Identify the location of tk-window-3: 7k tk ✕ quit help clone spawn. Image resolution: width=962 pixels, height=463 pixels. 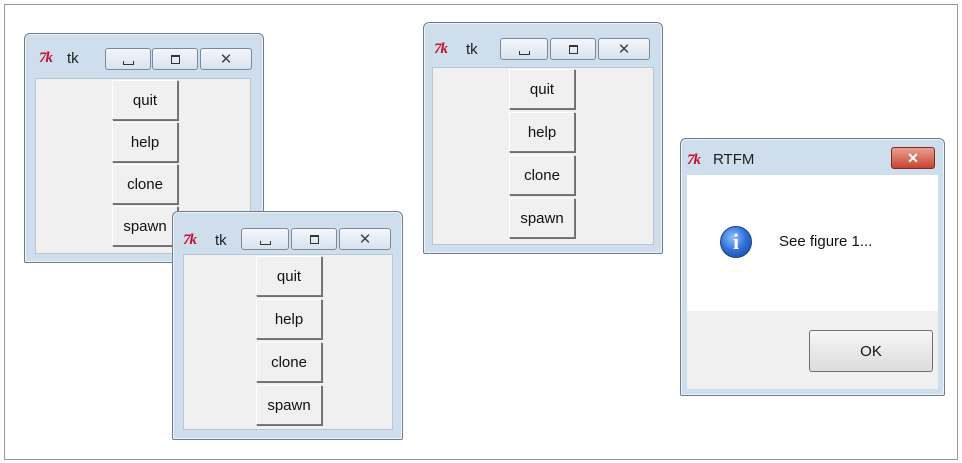
(543, 138).